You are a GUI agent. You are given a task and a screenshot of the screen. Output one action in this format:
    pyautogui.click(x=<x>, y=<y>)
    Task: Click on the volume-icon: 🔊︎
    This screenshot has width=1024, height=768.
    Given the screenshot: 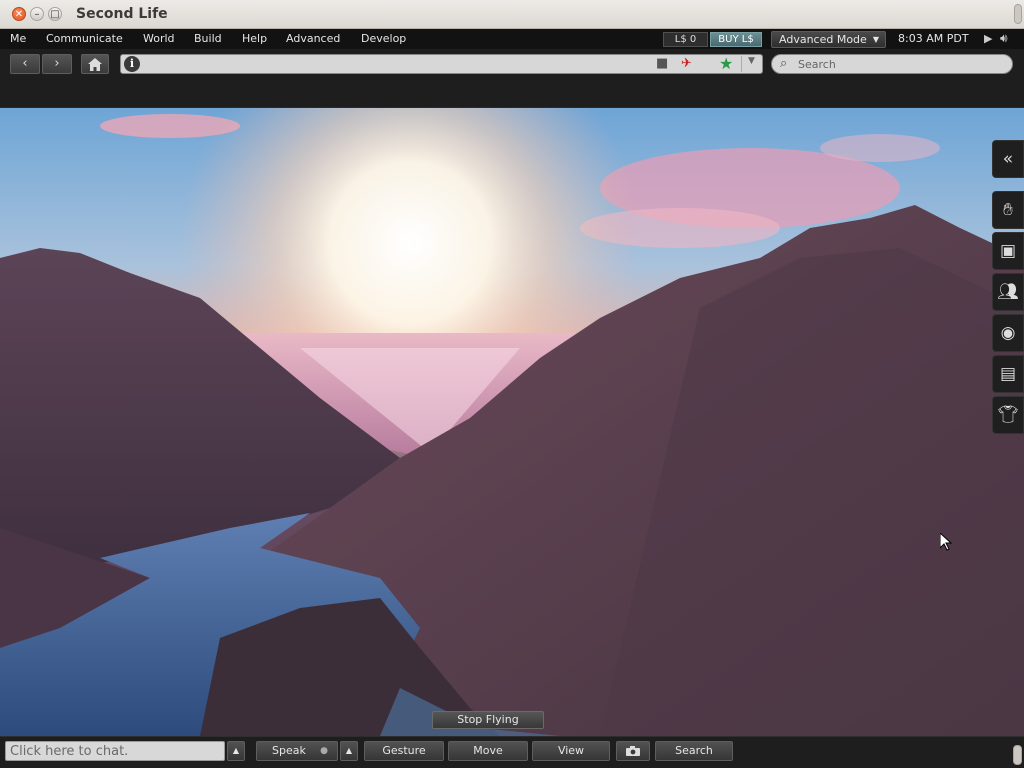 What is the action you would take?
    pyautogui.click(x=1004, y=38)
    